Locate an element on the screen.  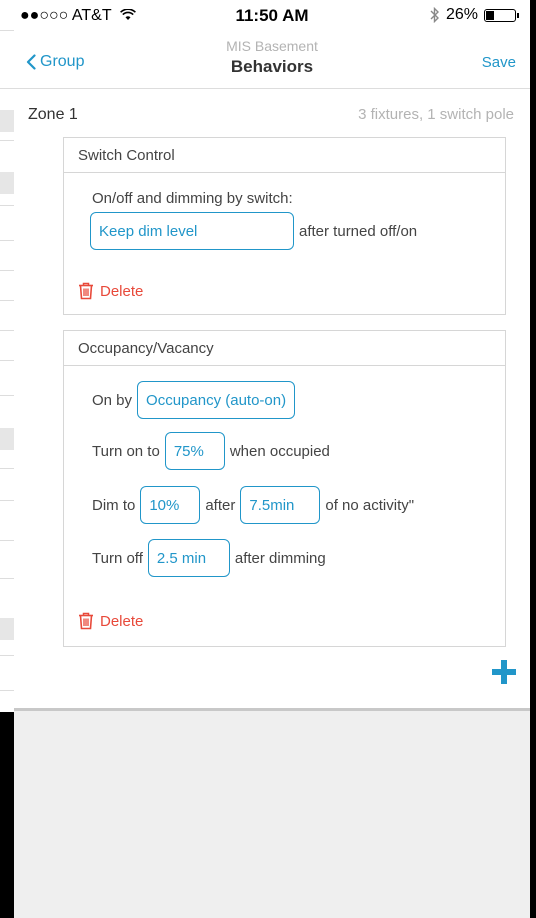
dim-level-suffix: after turned off/on is located at coordinates (358, 231).